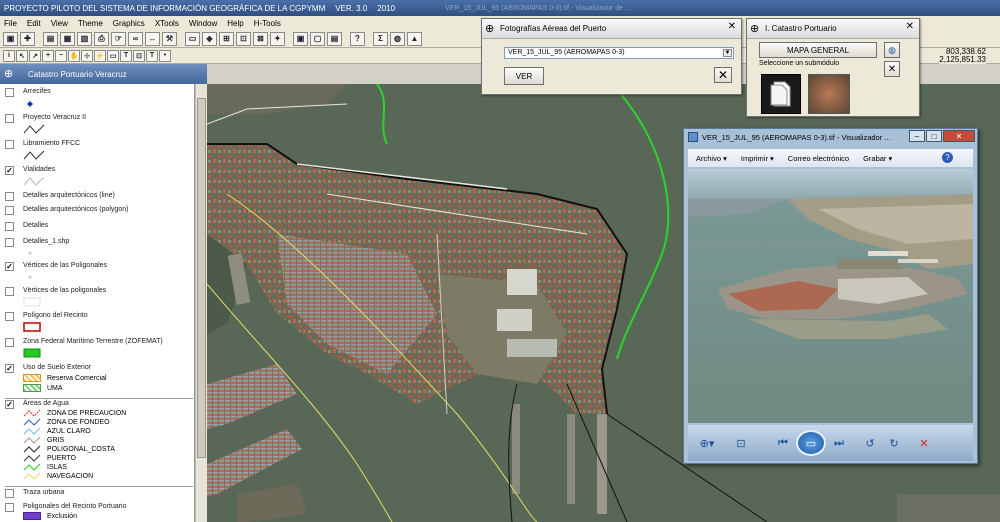 This screenshot has height=522, width=1000. I want to click on menu-archivo: Archivo ▾, so click(711, 158).